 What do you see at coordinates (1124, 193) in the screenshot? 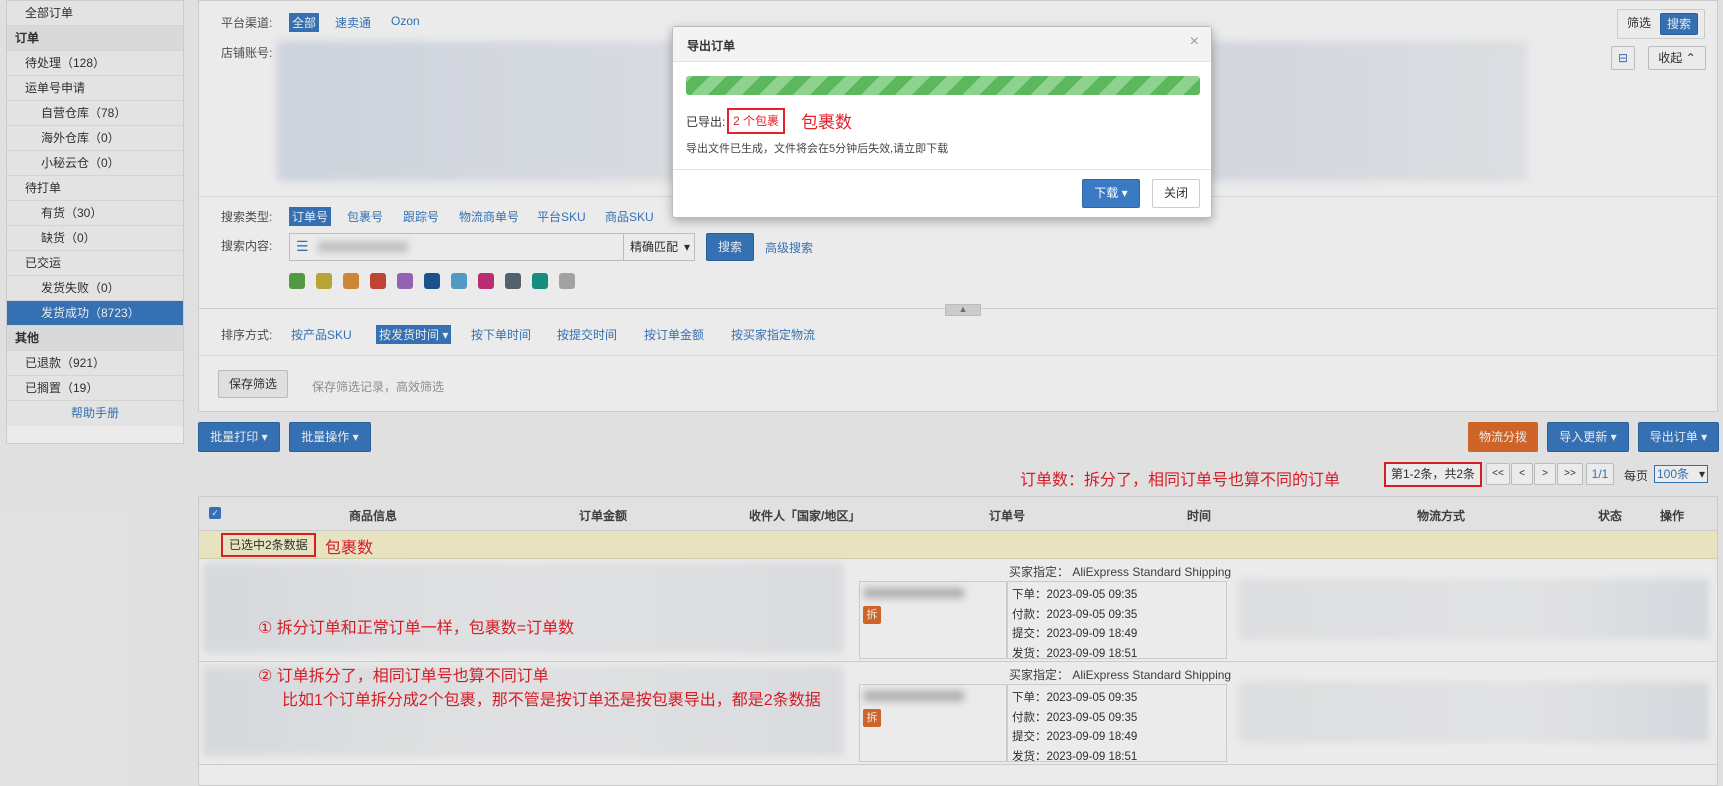
I see `chevron-down-icon: ▾` at bounding box center [1124, 193].